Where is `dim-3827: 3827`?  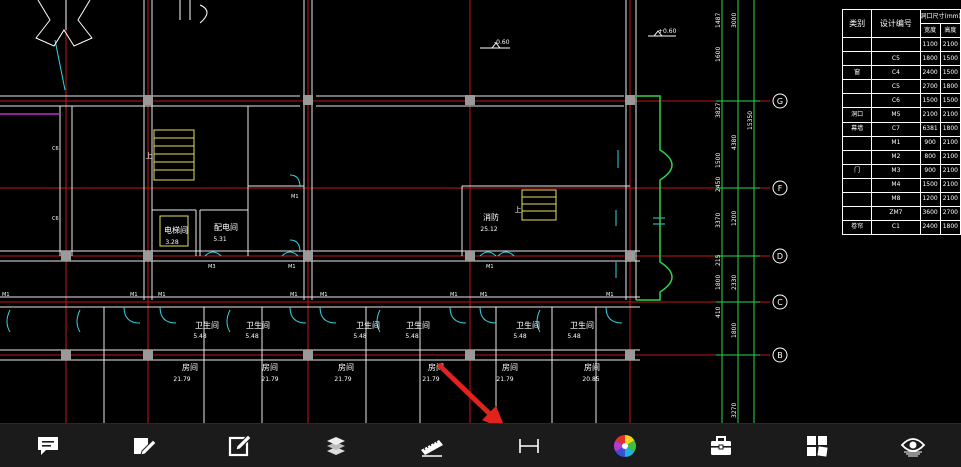 dim-3827: 3827 is located at coordinates (718, 110).